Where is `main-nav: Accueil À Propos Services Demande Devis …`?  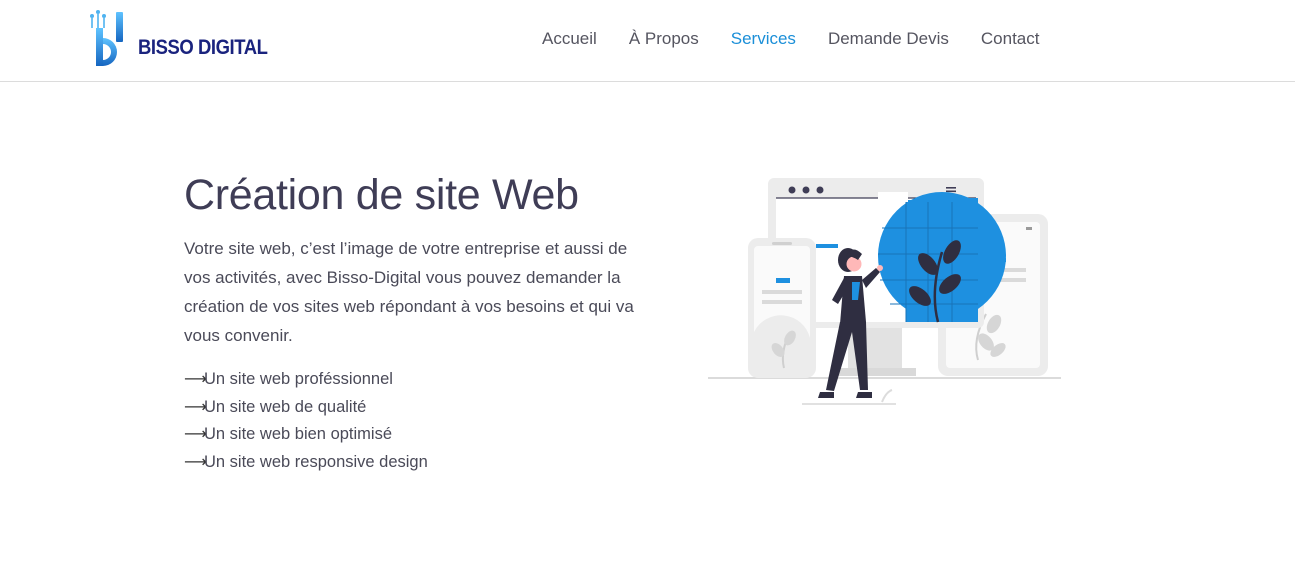
main-nav: Accueil À Propos Services Demande Devis … is located at coordinates (806, 39).